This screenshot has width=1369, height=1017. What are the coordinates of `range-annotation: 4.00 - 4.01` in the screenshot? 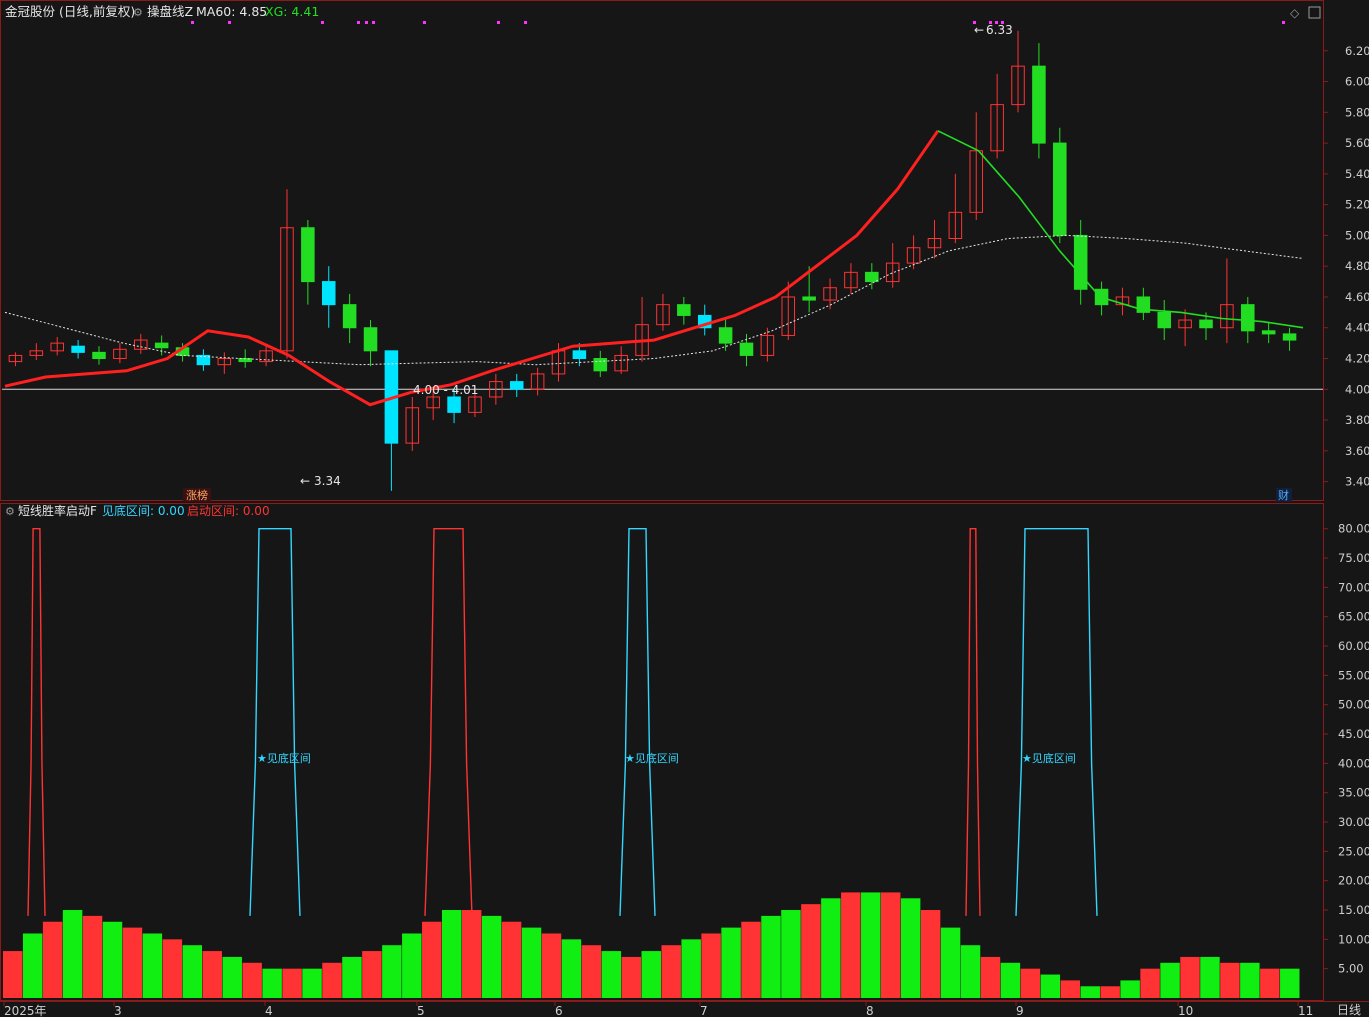 It's located at (445, 390).